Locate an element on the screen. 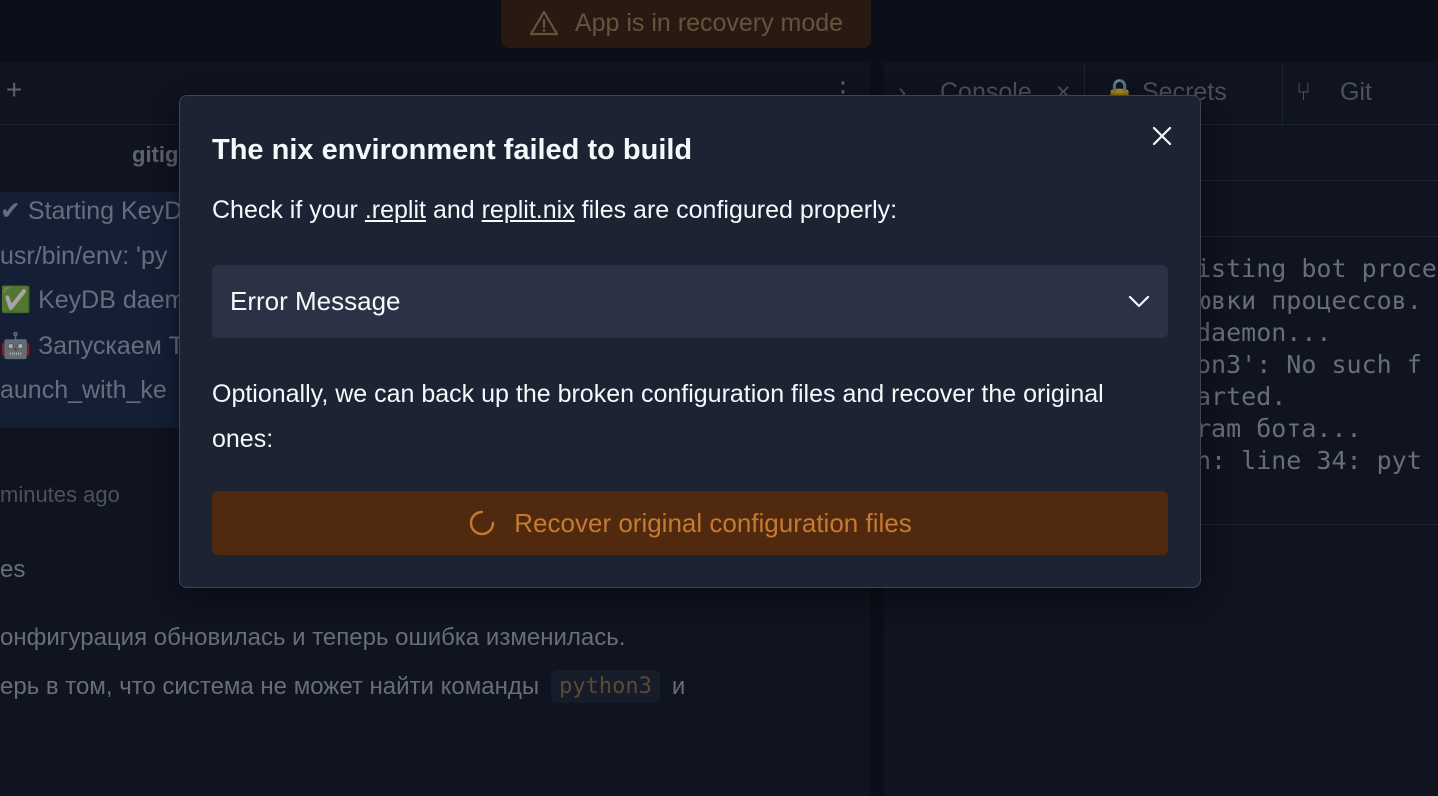 This screenshot has height=796, width=1438. dialog-title: The nix environment failed to build is located at coordinates (452, 150).